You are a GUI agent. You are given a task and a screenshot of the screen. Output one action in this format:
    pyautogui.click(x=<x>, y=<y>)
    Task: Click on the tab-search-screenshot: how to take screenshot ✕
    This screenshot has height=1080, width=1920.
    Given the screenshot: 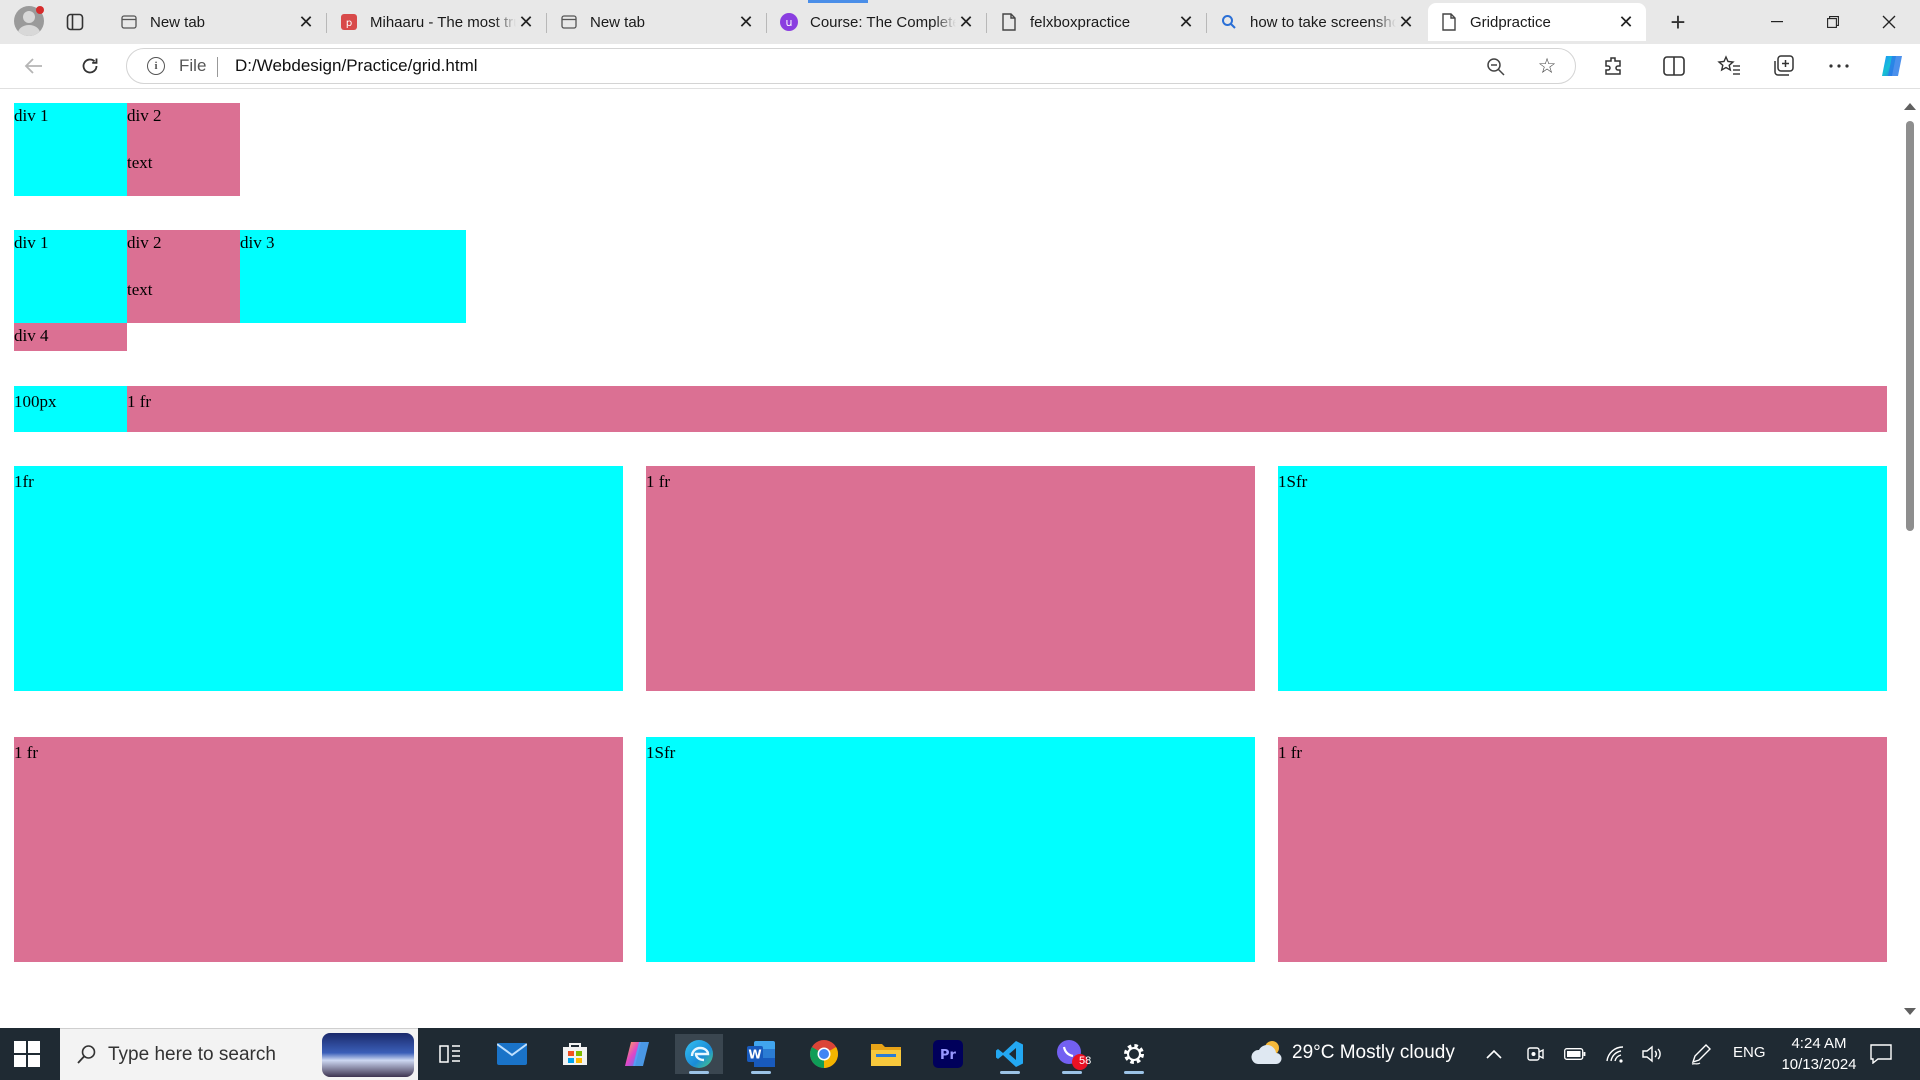 What is the action you would take?
    pyautogui.click(x=1317, y=22)
    